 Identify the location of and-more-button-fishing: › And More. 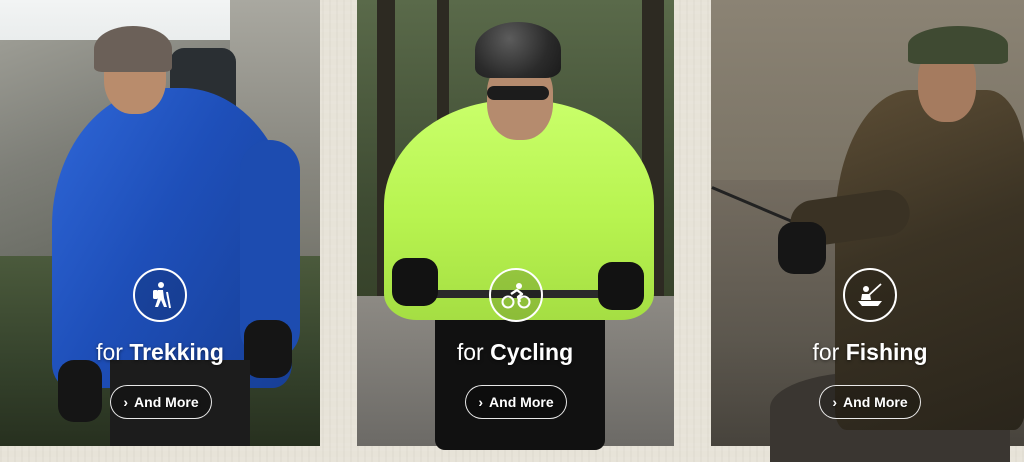
(870, 402).